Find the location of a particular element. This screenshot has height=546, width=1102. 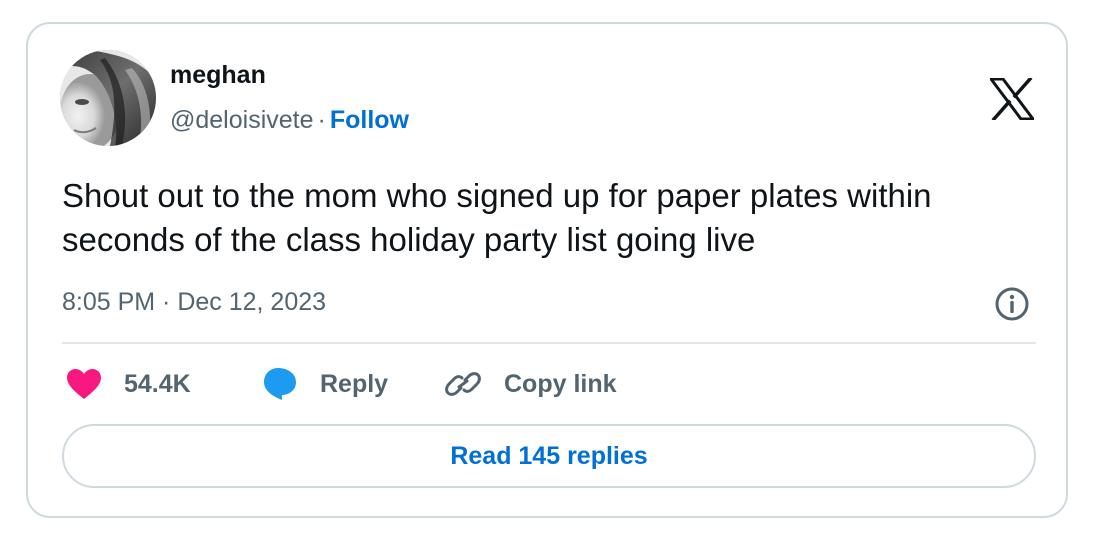

follow-link: Follow is located at coordinates (369, 120).